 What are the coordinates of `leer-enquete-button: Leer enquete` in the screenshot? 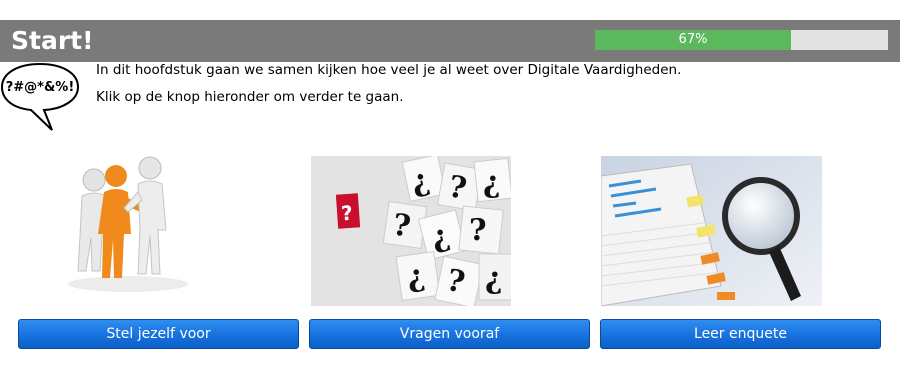 It's located at (740, 334).